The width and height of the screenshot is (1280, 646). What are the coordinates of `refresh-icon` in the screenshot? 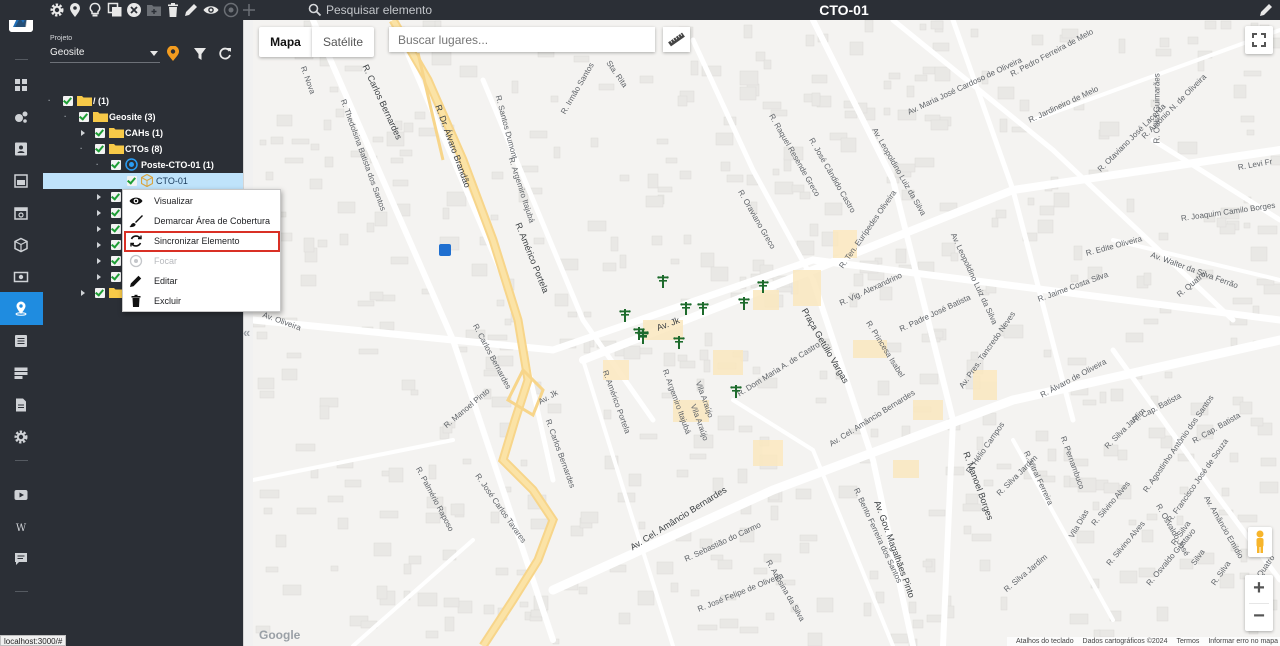 It's located at (225, 54).